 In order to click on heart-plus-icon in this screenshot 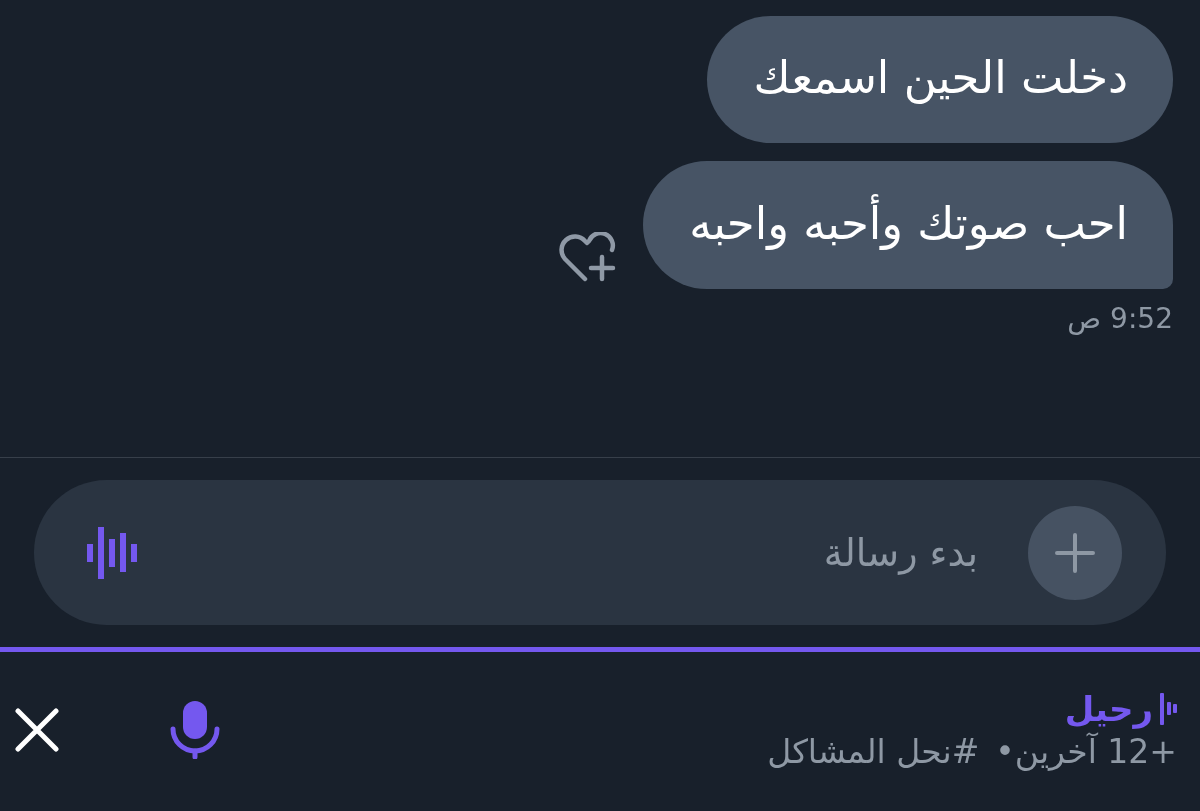, I will do `click(587, 257)`.